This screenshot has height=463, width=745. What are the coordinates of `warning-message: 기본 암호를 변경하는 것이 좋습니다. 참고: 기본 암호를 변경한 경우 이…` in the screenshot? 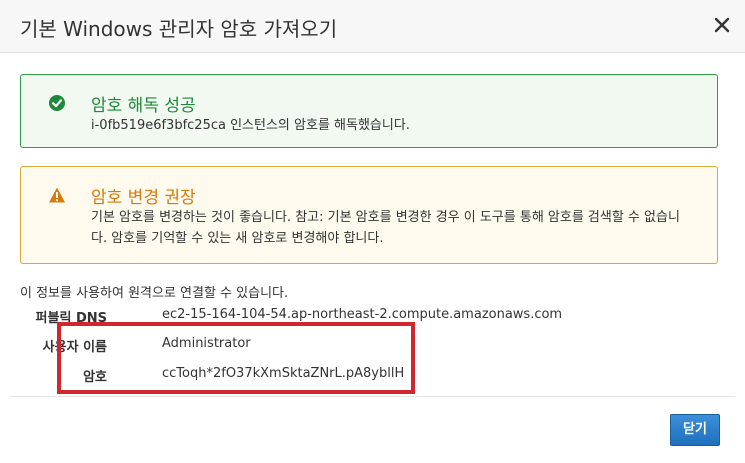 It's located at (385, 228).